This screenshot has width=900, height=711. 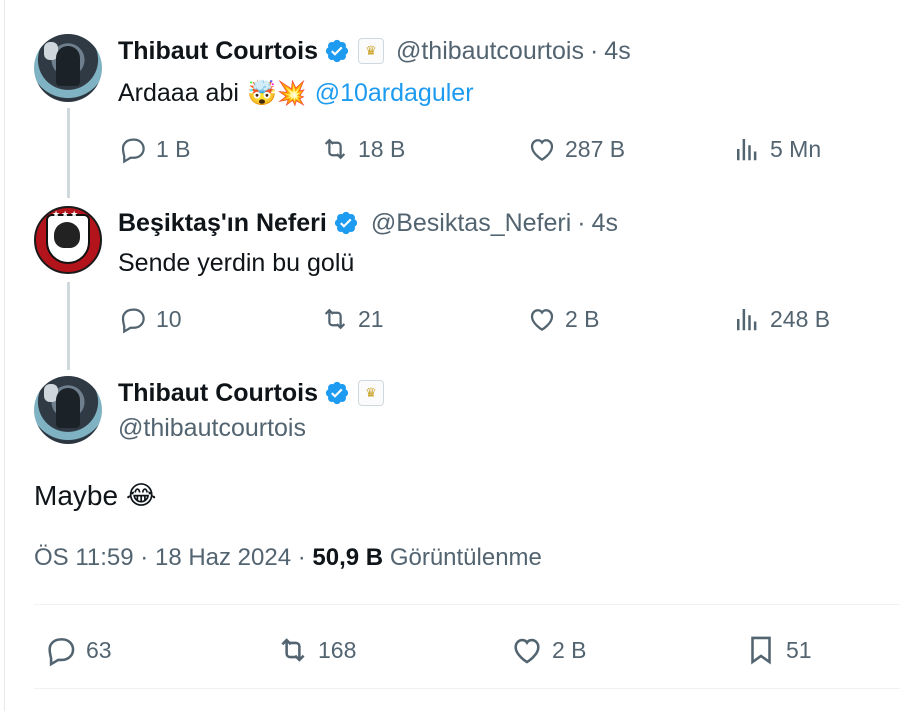 What do you see at coordinates (799, 649) in the screenshot?
I see `bookmark-count: 51` at bounding box center [799, 649].